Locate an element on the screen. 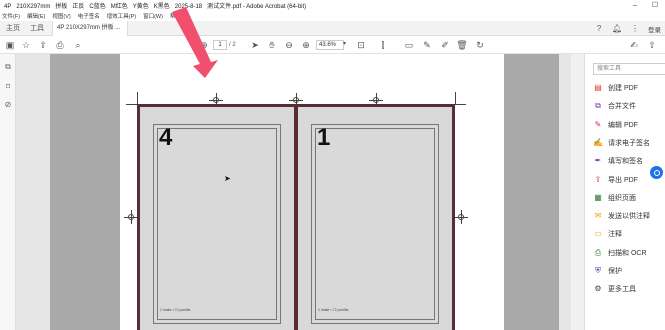 Image resolution: width=665 pixels, height=330 pixels. tool-item: ✎ 编辑 PDF is located at coordinates (615, 125).